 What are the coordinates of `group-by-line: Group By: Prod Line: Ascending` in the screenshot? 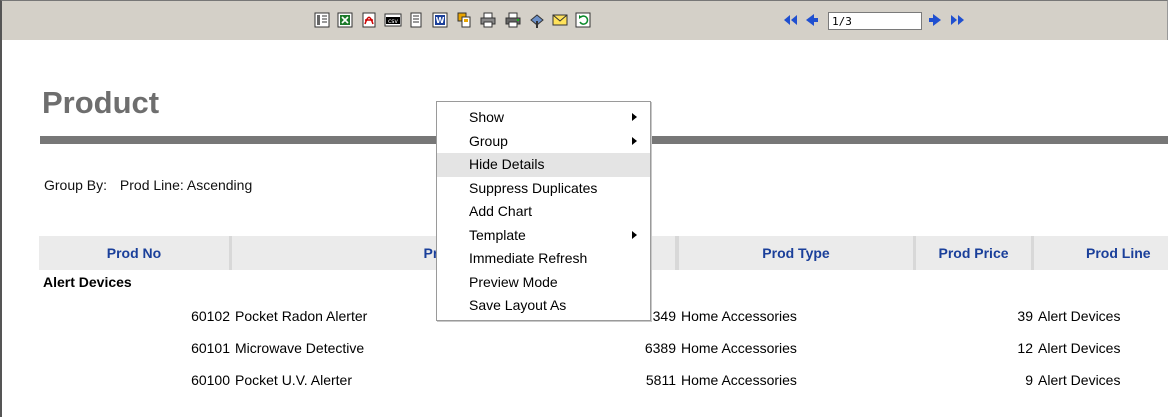 It's located at (148, 185).